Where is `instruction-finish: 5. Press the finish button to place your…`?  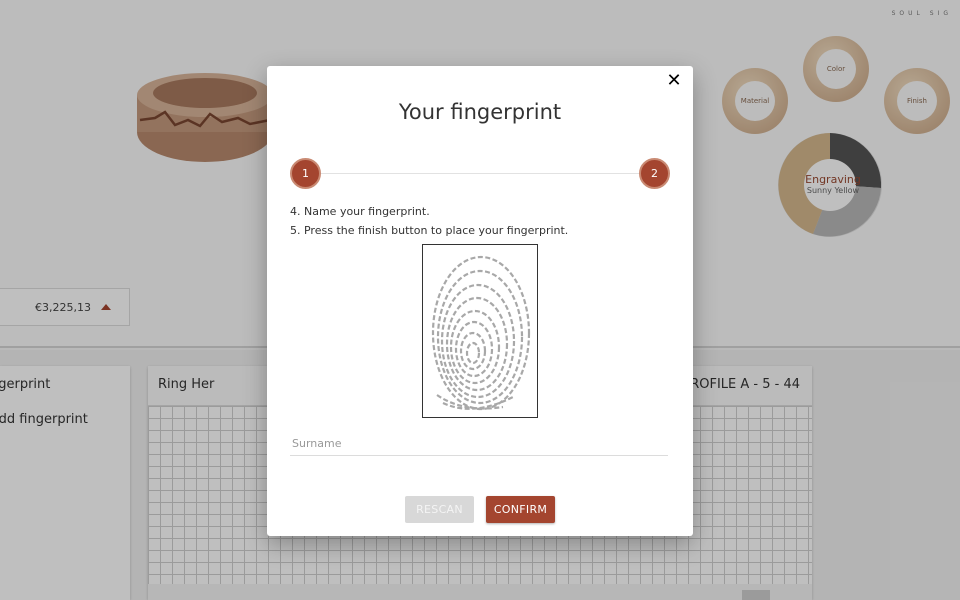 instruction-finish: 5. Press the finish button to place your… is located at coordinates (429, 230).